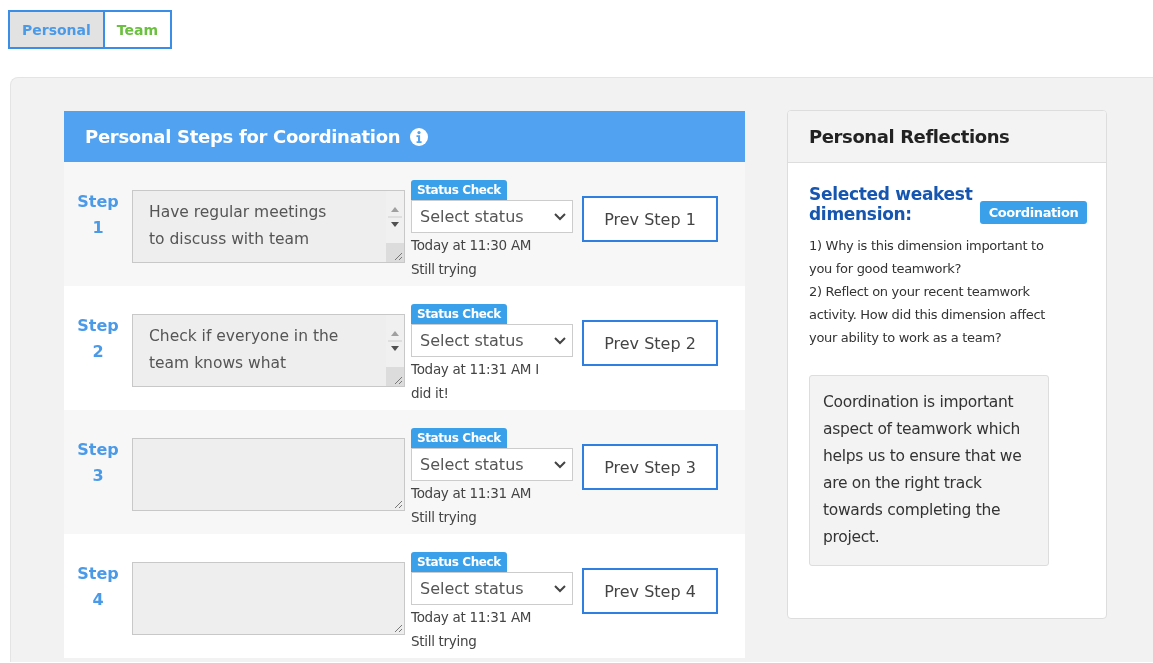 This screenshot has height=663, width=1153. What do you see at coordinates (268, 350) in the screenshot?
I see `step-text-field: Check if everyone in the team knows what` at bounding box center [268, 350].